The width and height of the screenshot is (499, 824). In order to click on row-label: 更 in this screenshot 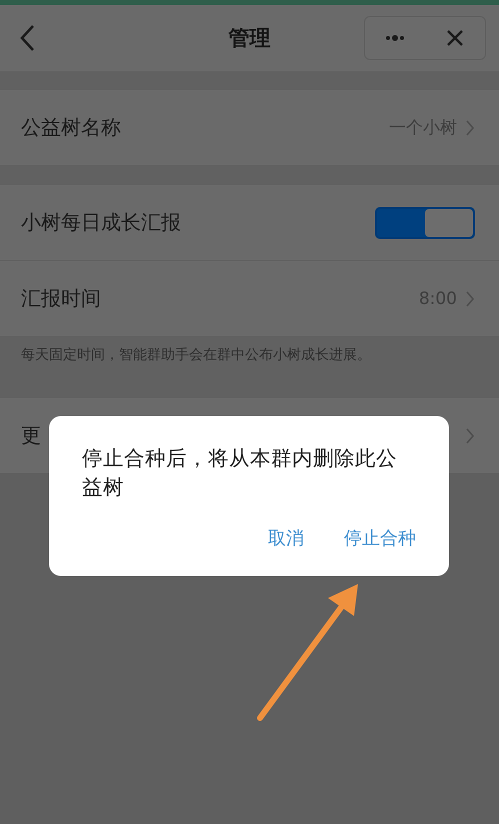, I will do `click(31, 435)`.